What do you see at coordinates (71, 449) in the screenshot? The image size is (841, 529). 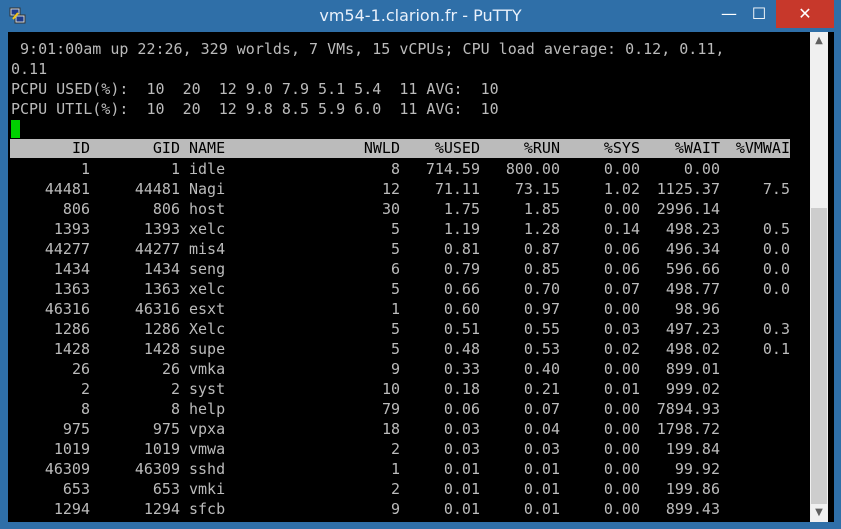 I see `cell-id: 1019` at bounding box center [71, 449].